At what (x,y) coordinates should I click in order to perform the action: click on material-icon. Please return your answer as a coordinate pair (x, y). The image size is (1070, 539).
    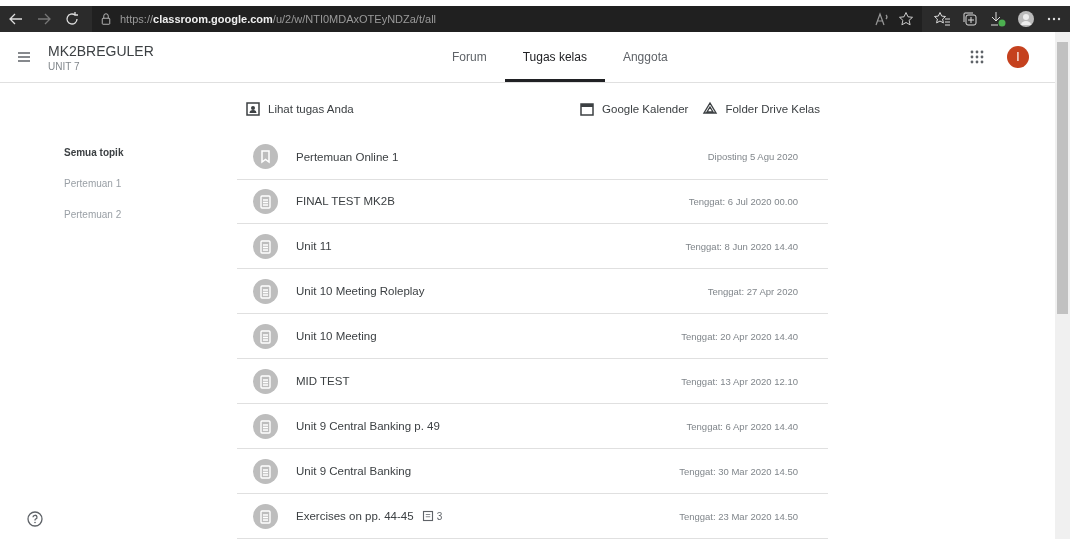
    Looking at the image, I should click on (265, 157).